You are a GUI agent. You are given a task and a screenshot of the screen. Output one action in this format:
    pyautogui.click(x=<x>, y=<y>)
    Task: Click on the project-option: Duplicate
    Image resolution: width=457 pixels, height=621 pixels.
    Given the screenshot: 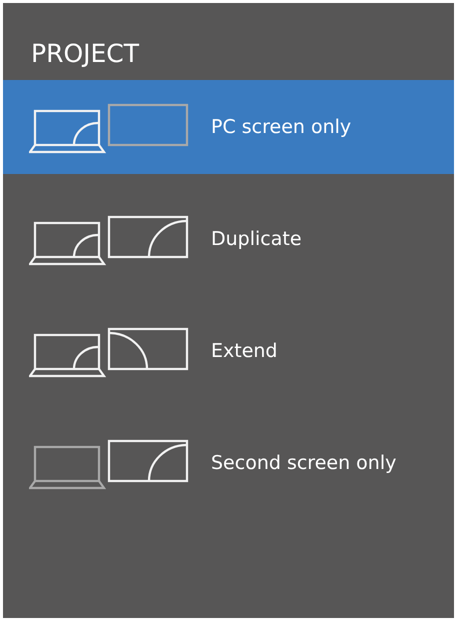 What is the action you would take?
    pyautogui.click(x=228, y=239)
    